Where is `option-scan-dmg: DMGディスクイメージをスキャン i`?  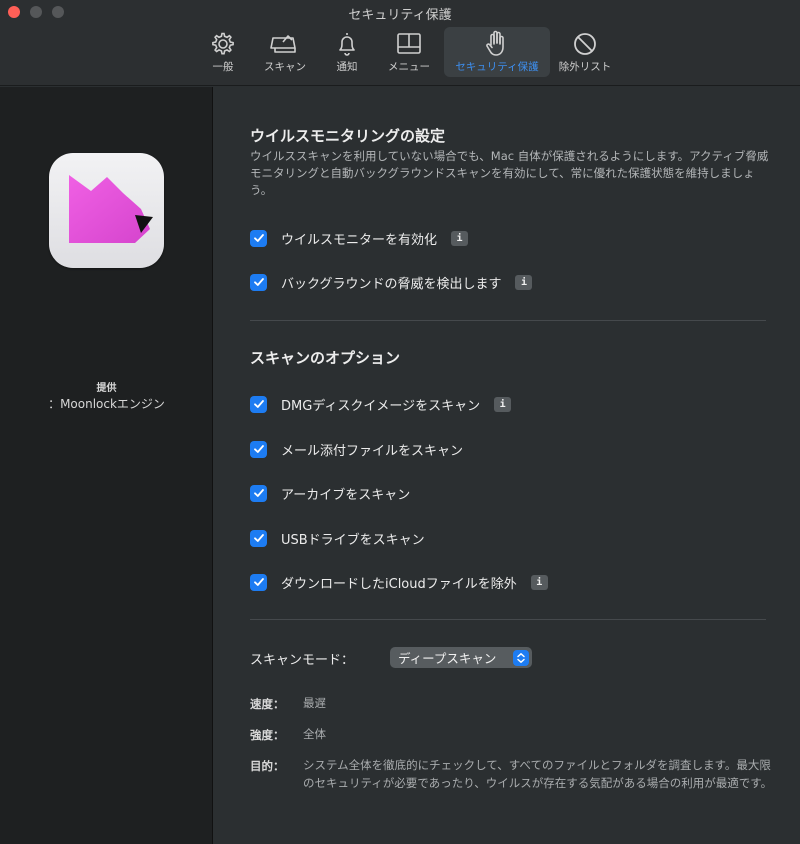
option-scan-dmg: DMGディスクイメージをスキャン i is located at coordinates (381, 404).